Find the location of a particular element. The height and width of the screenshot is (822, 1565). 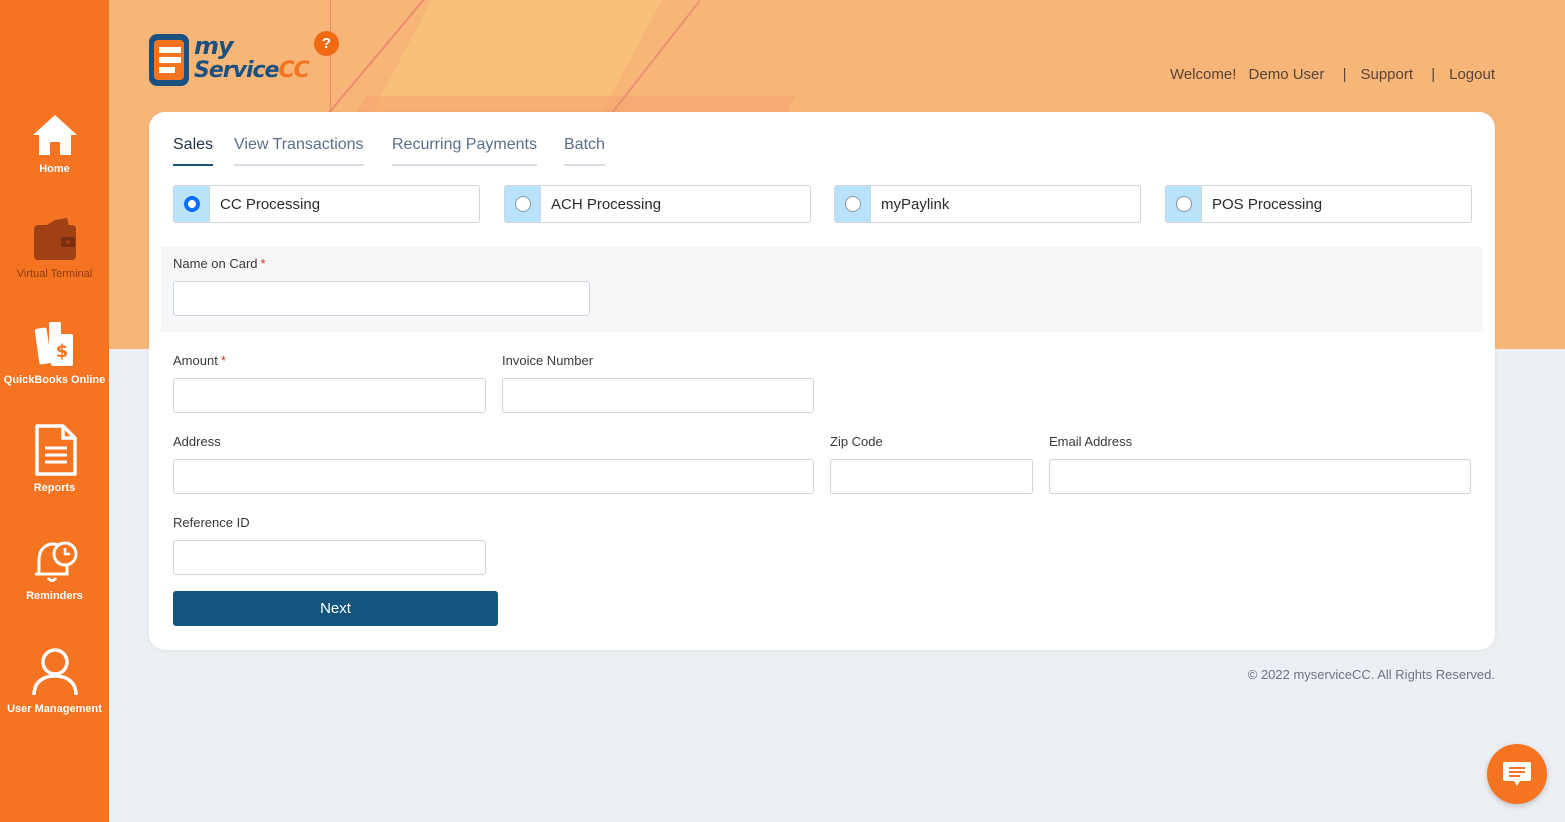

tab-view-transactions: View Transactions is located at coordinates (299, 151).